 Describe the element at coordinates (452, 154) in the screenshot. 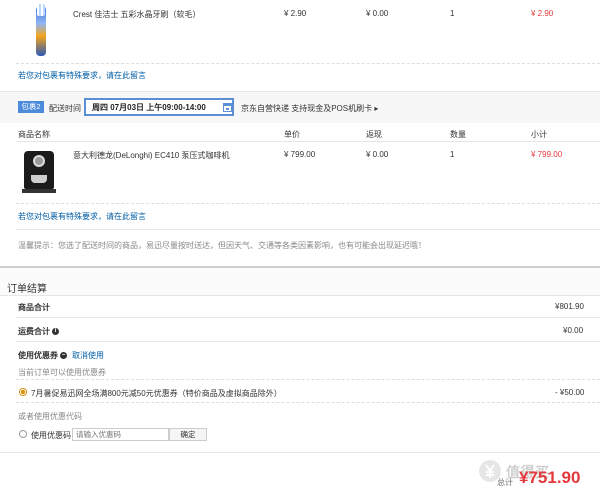

I see `product-quantity-coffee-machine: 1` at that location.